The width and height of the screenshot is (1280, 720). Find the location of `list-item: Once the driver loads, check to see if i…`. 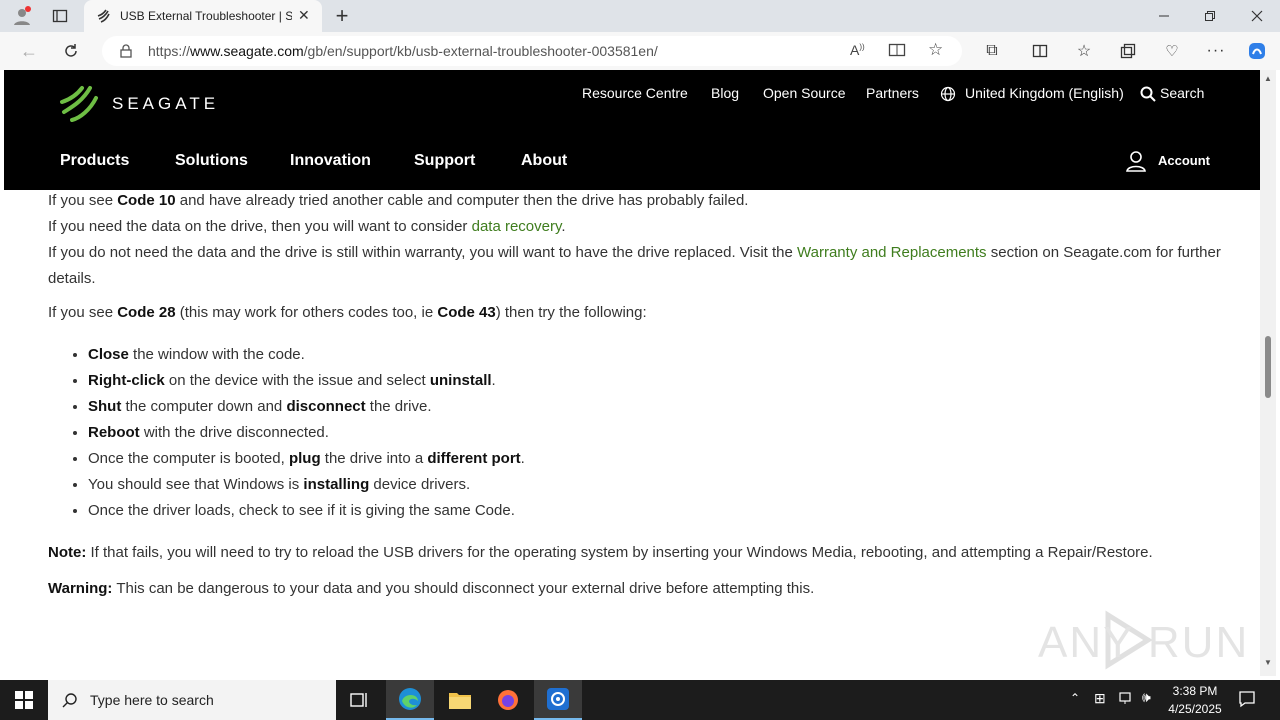

list-item: Once the driver loads, check to see if i… is located at coordinates (658, 511).